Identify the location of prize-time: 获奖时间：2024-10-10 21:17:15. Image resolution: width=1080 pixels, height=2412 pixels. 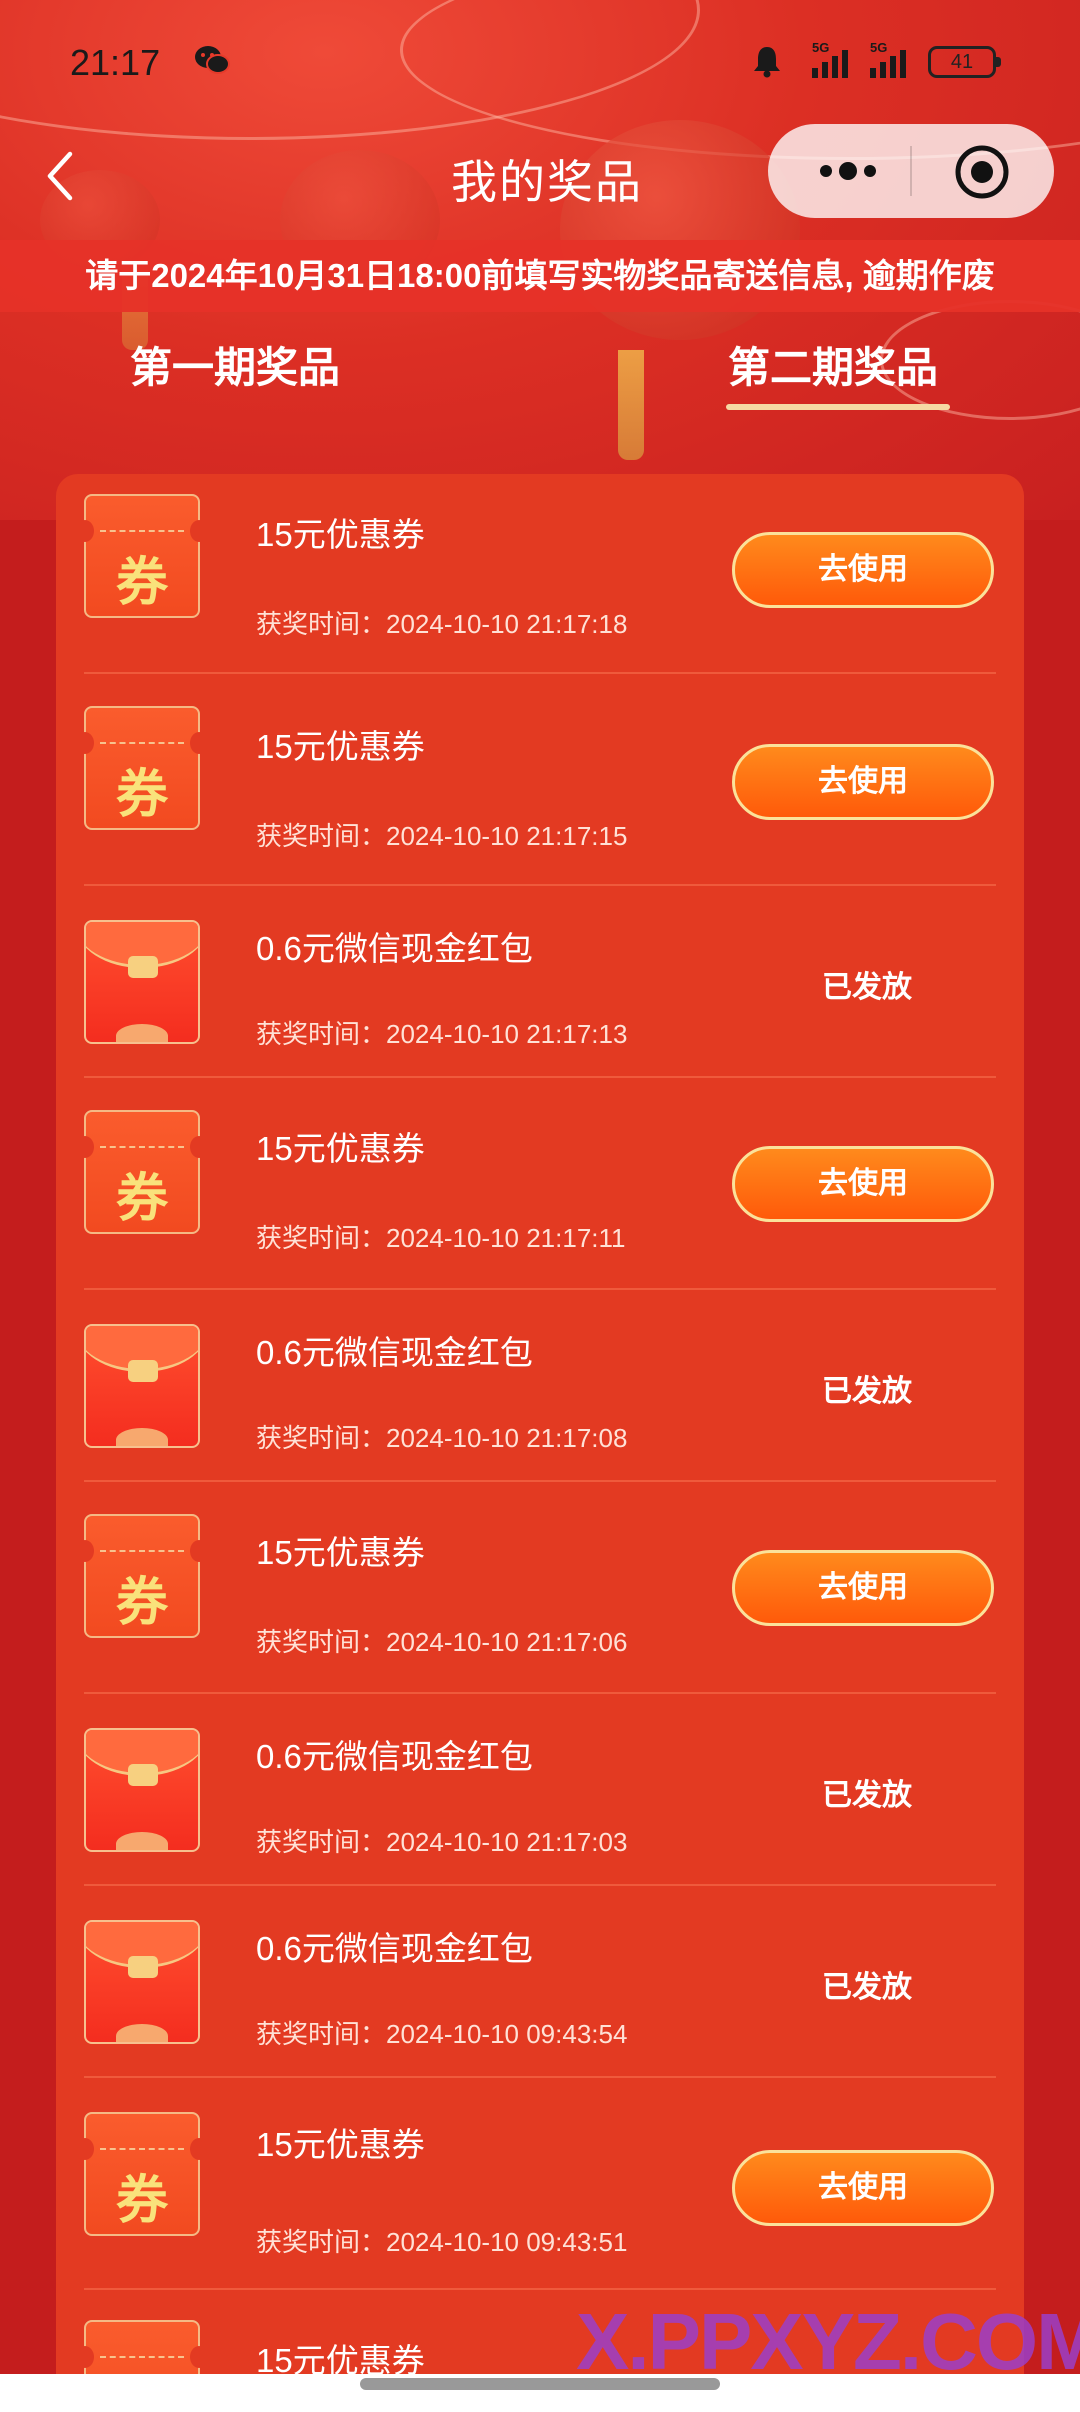
(442, 836).